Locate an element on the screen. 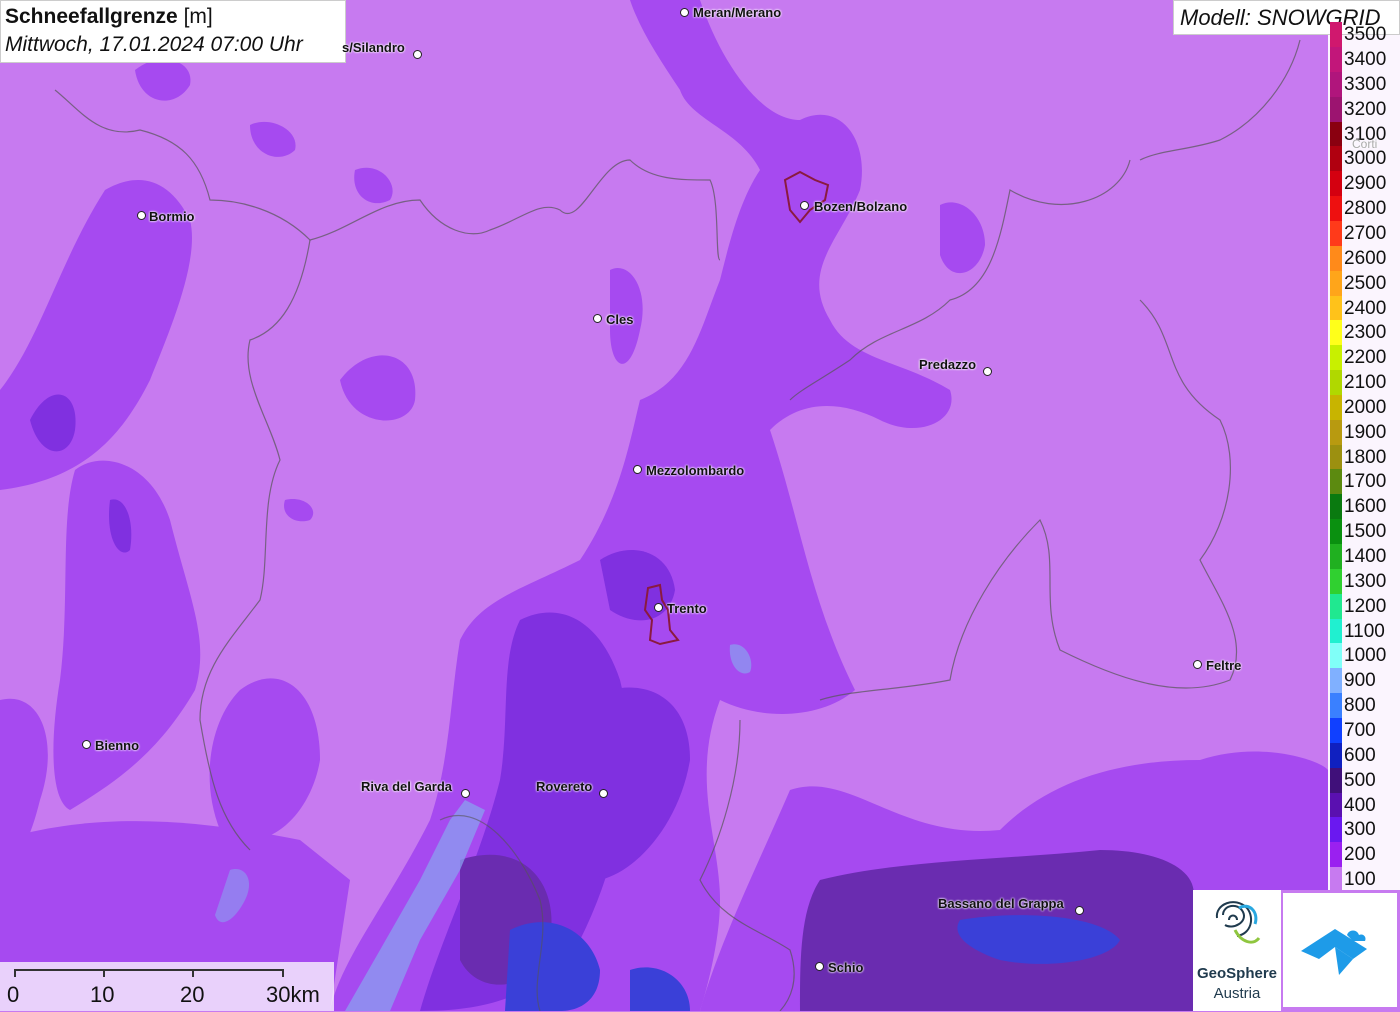  legend-label: 900 is located at coordinates (1360, 681).